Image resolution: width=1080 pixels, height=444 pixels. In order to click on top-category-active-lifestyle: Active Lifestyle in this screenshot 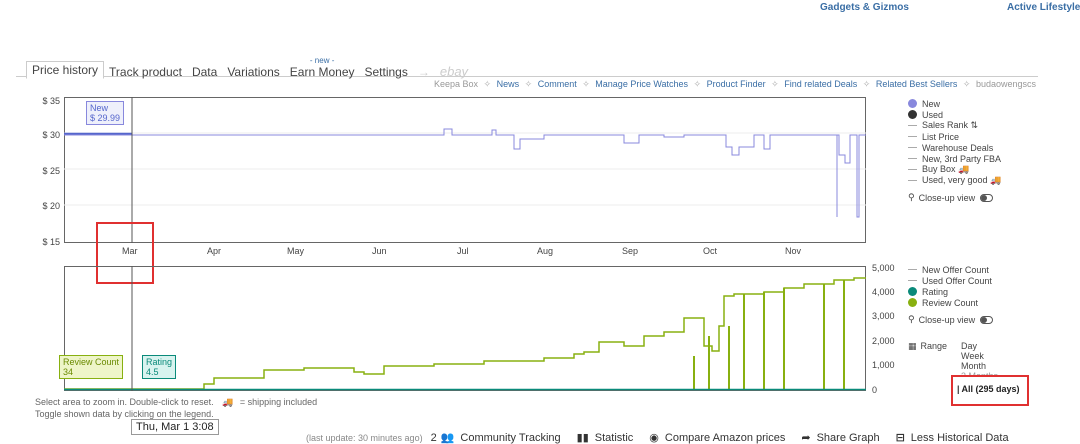, I will do `click(1043, 7)`.